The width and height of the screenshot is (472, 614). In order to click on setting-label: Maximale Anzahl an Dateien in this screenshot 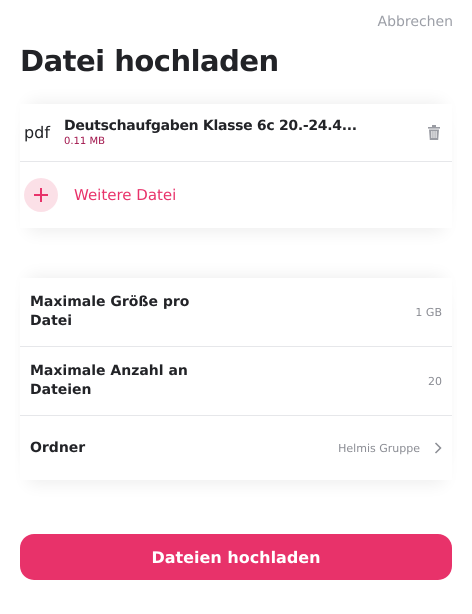, I will do `click(109, 381)`.